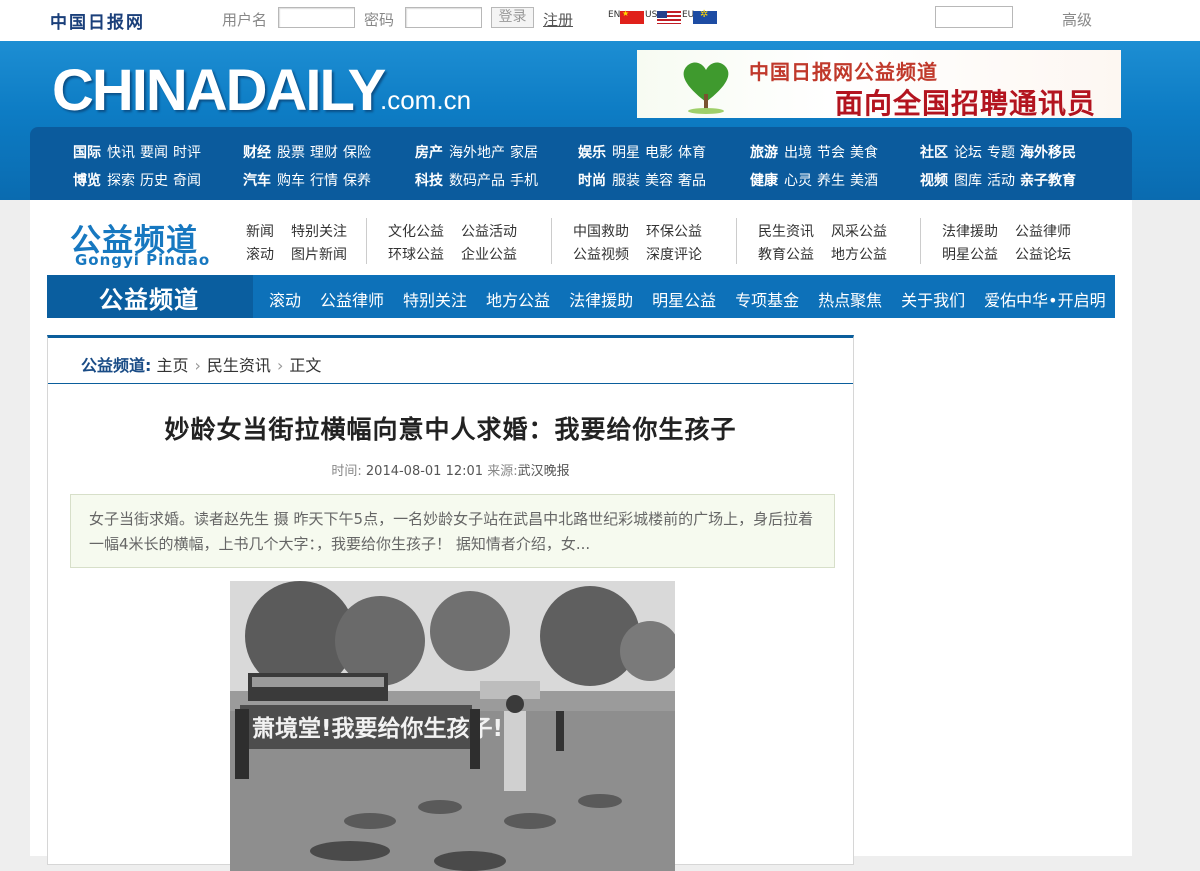  What do you see at coordinates (87, 153) in the screenshot?
I see `nav-item-head: 国际` at bounding box center [87, 153].